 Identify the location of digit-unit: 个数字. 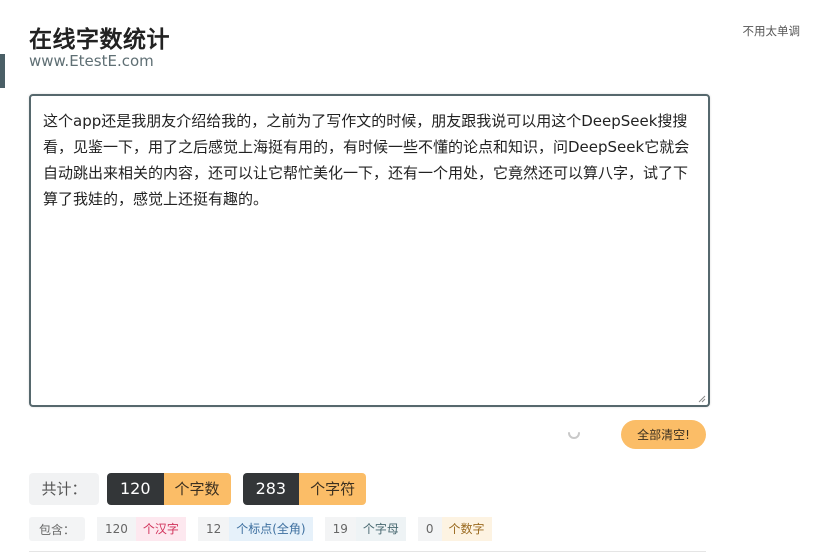
(466, 529).